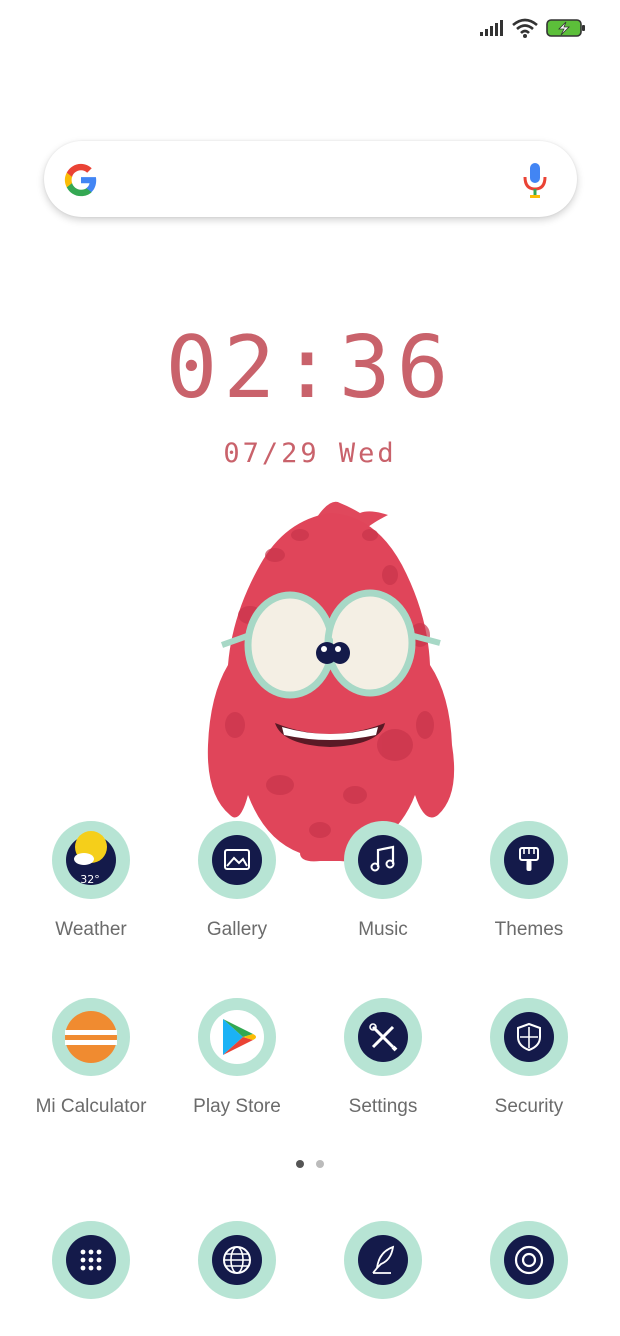 Image resolution: width=620 pixels, height=1336 pixels. I want to click on music-icon, so click(383, 860).